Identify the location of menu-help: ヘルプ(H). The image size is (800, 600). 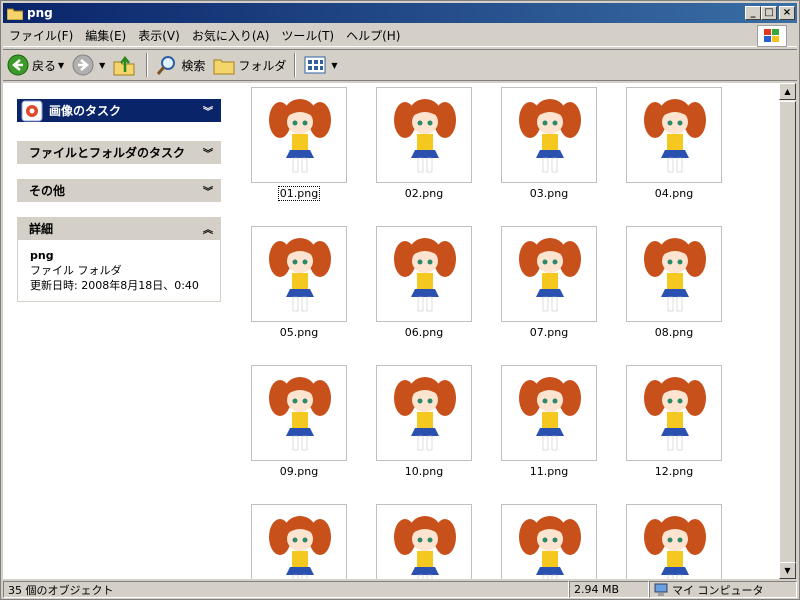
(373, 35).